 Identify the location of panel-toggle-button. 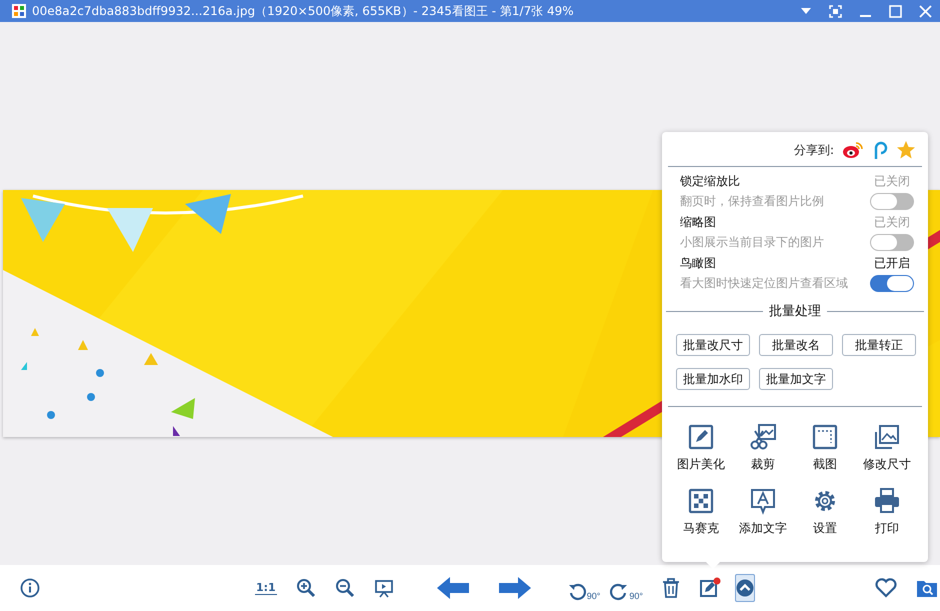
(744, 588).